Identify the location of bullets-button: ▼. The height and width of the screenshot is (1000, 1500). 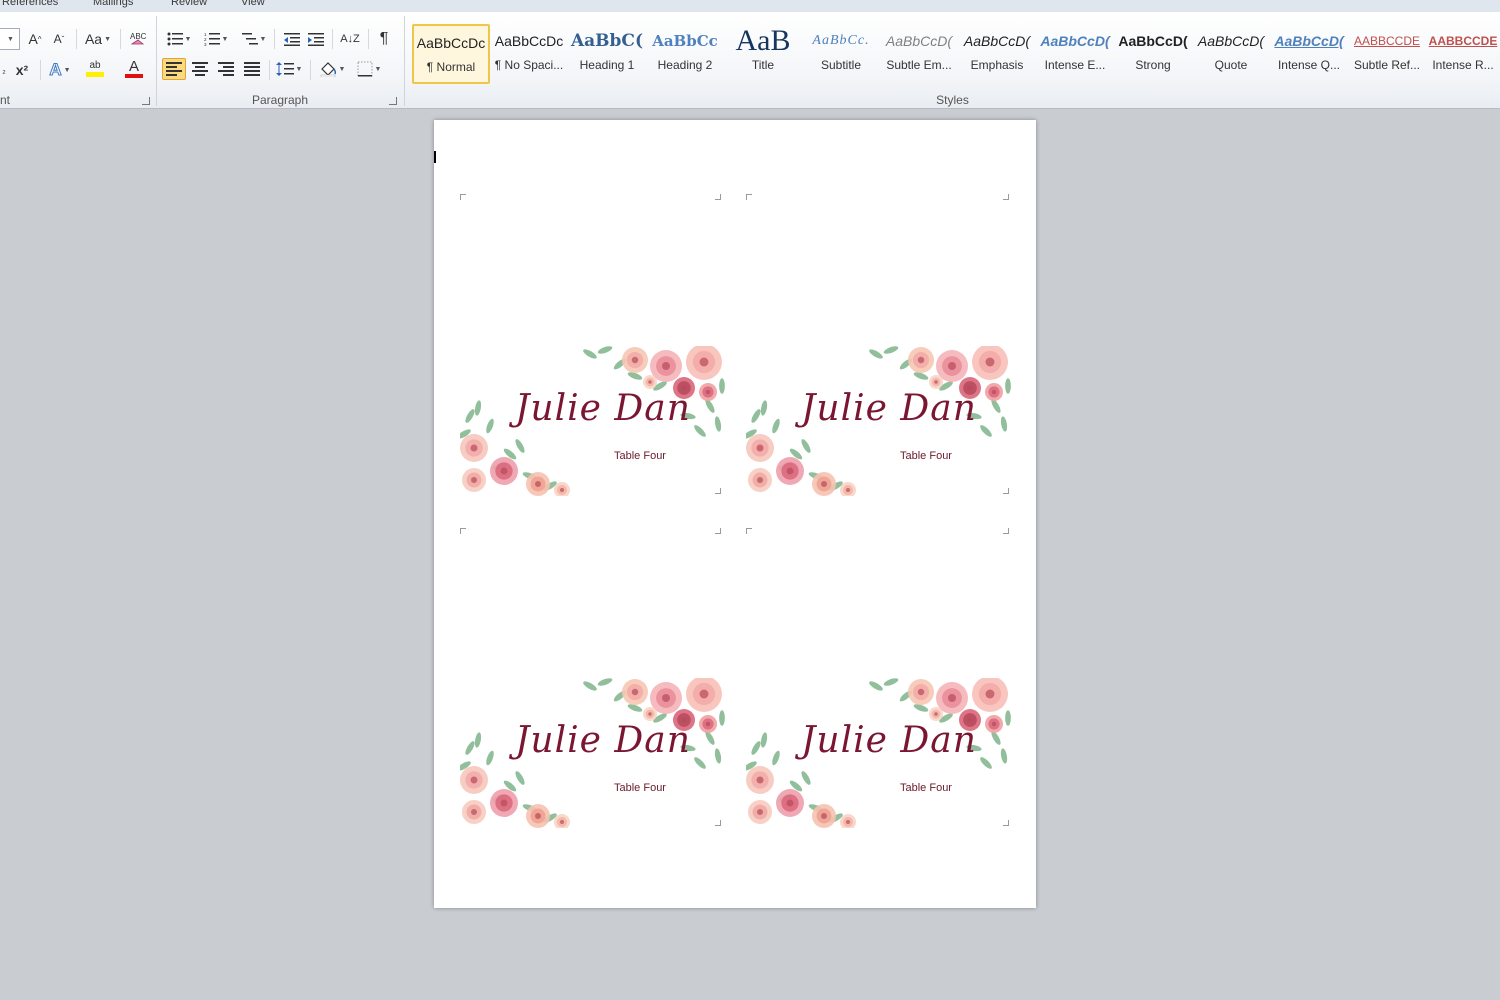
(179, 39).